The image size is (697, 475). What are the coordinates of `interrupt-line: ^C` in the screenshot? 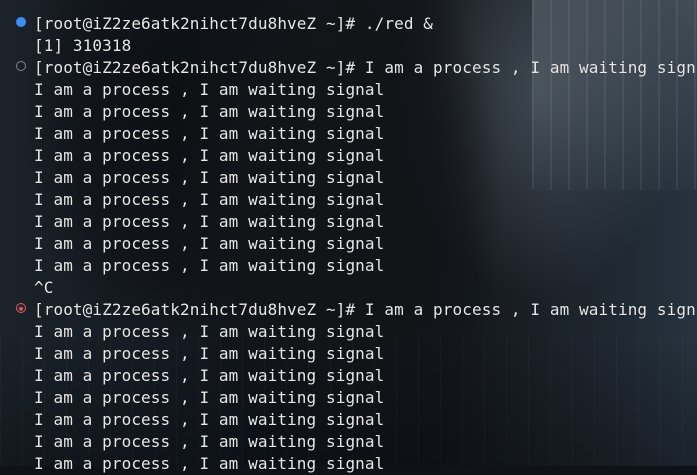 It's located at (44, 287).